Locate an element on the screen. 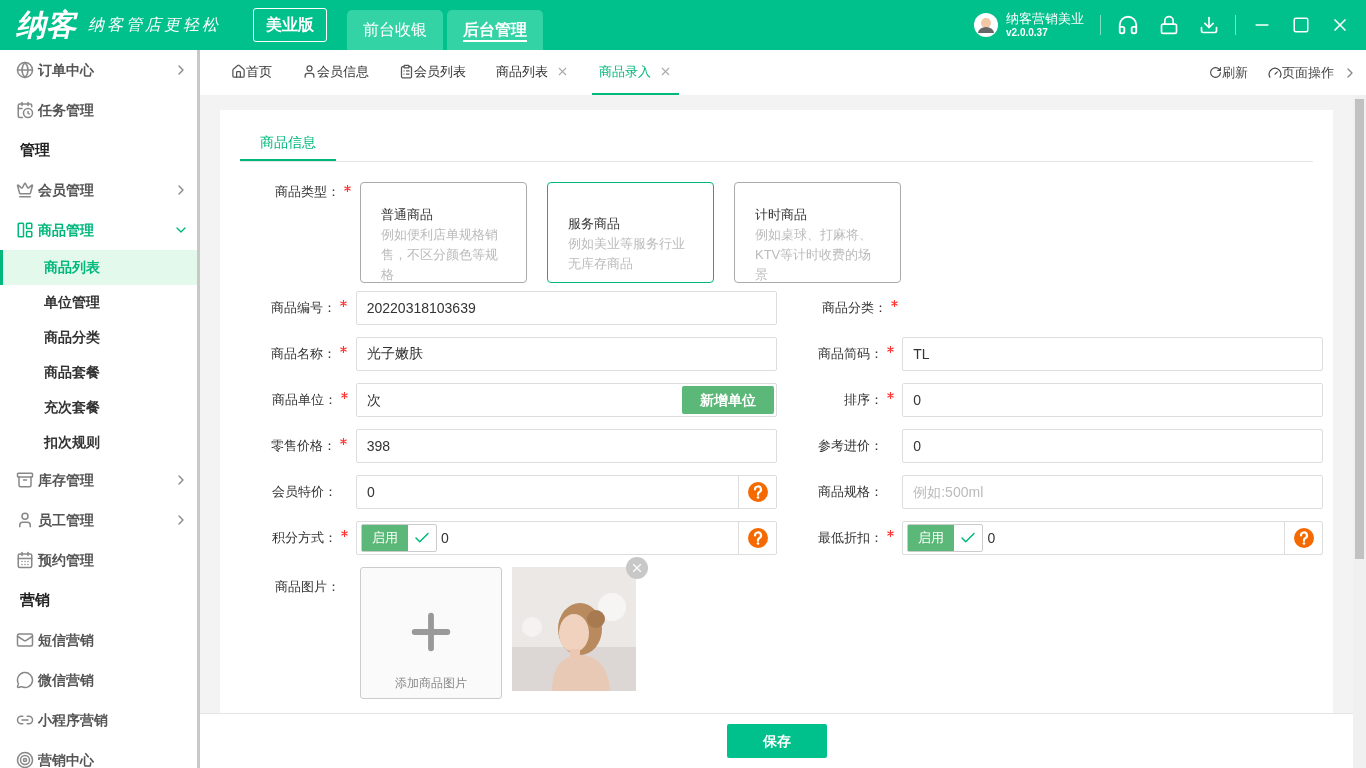 The height and width of the screenshot is (768, 1366). field-label: 商品图片： is located at coordinates (307, 587).